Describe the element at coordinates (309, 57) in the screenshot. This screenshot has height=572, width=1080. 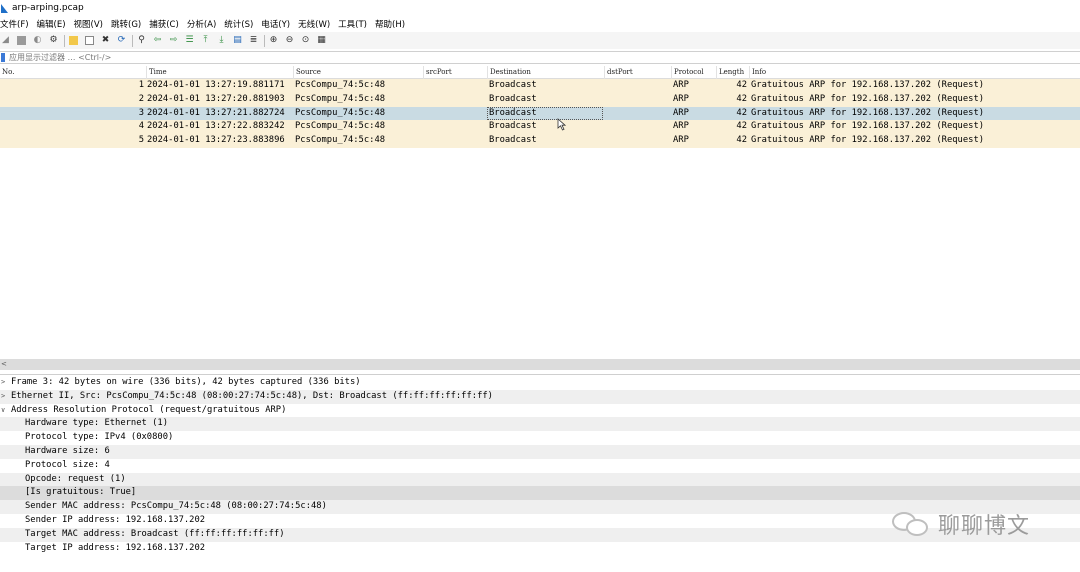
I see `display-filter-input` at that location.